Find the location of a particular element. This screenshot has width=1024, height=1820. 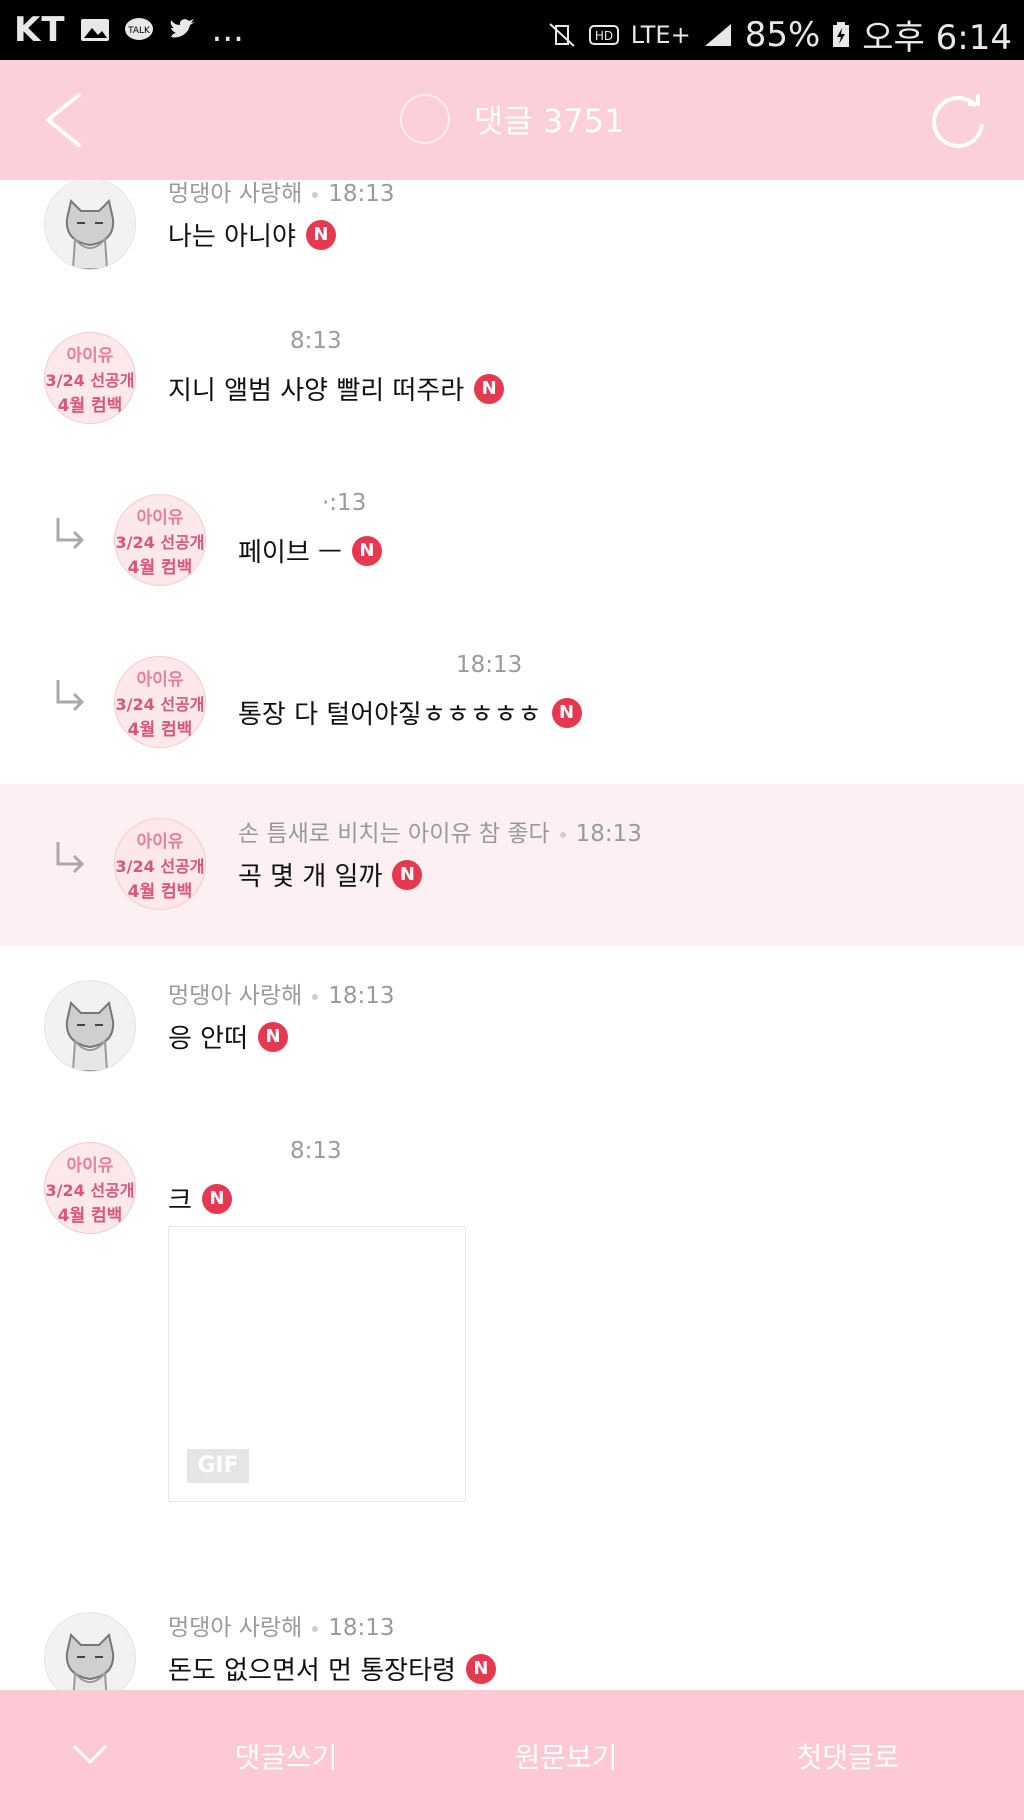

svg-text: HD is located at coordinates (604, 36).